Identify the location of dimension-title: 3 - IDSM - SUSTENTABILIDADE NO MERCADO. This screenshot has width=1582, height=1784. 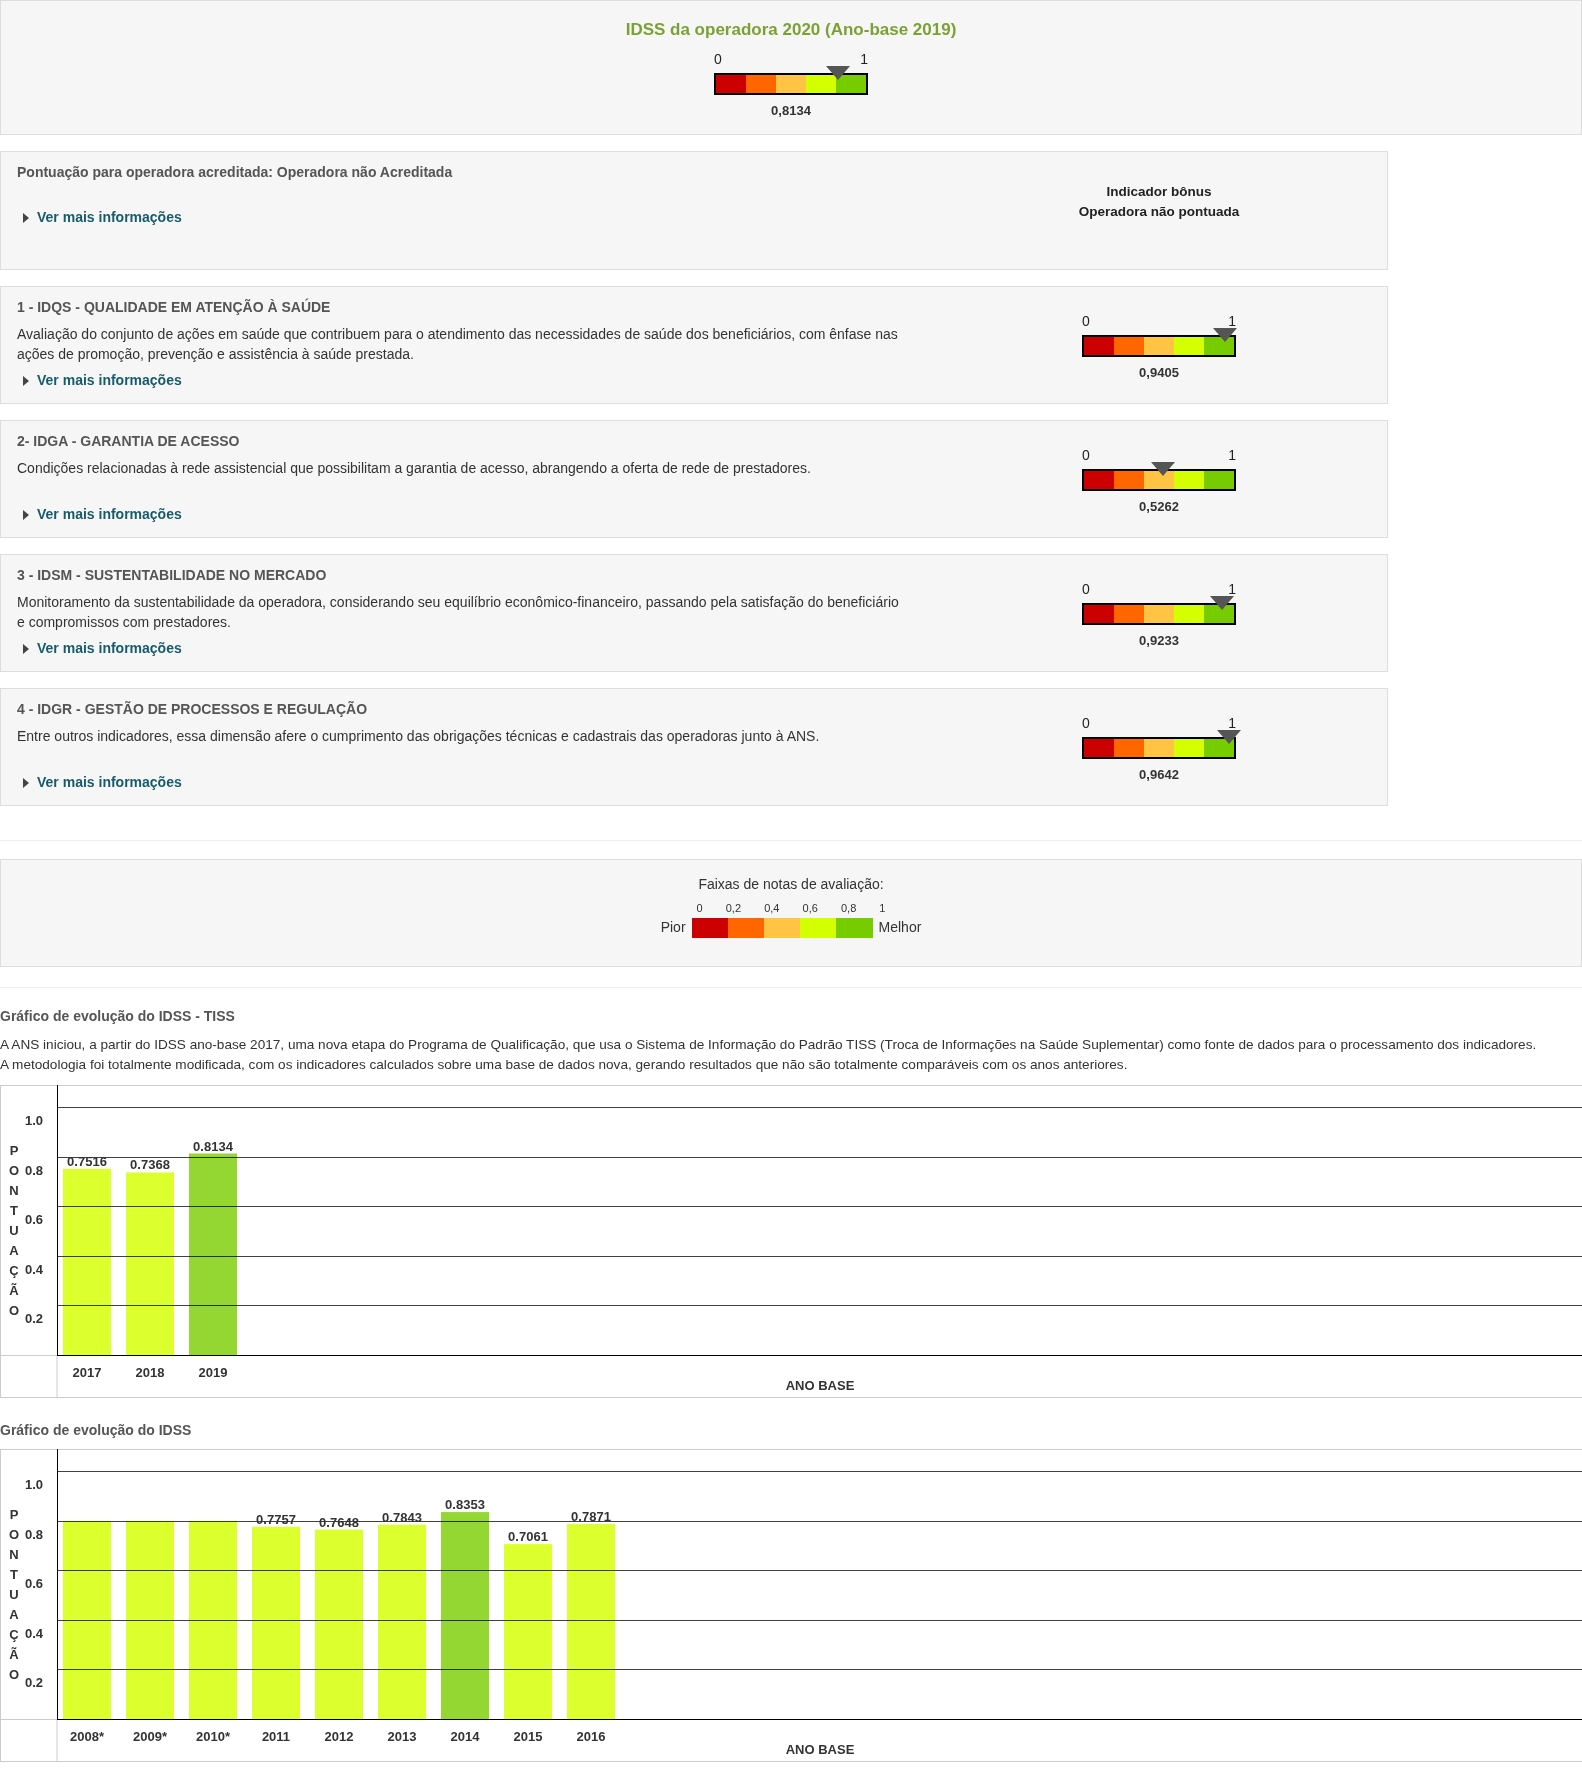
(172, 575).